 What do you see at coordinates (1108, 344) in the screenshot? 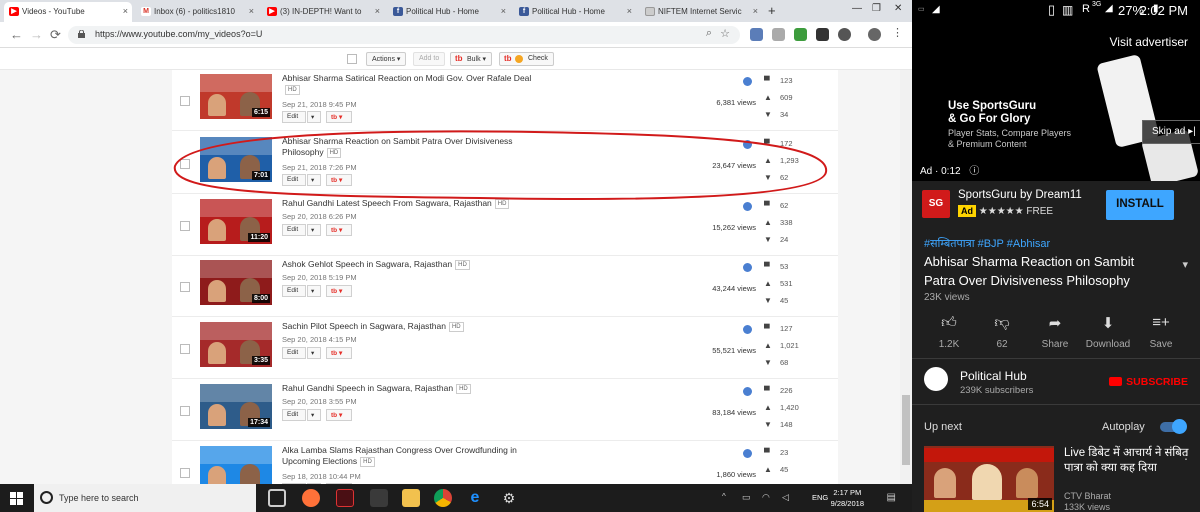
I see `download-label: Download` at bounding box center [1108, 344].